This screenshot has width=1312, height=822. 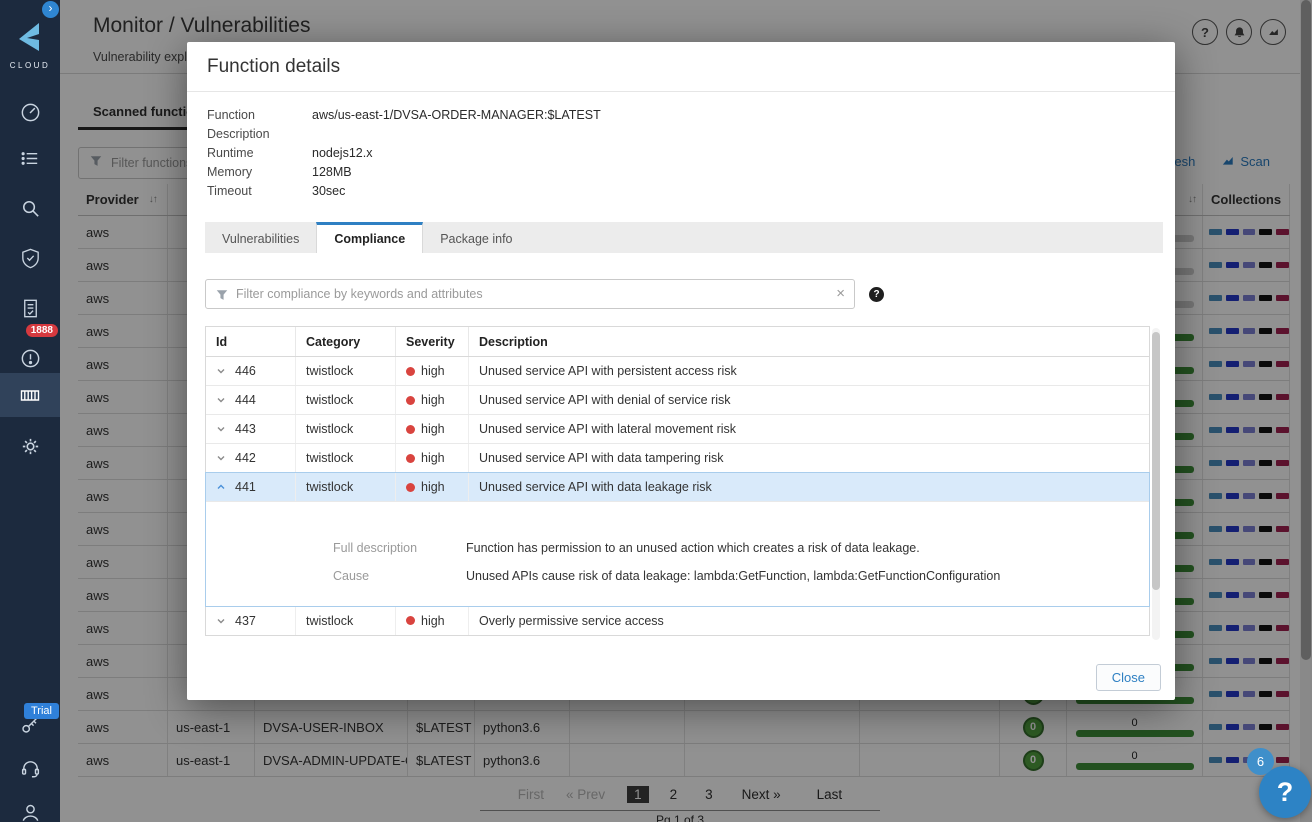 What do you see at coordinates (681, 67) in the screenshot?
I see `modal-title: Function details` at bounding box center [681, 67].